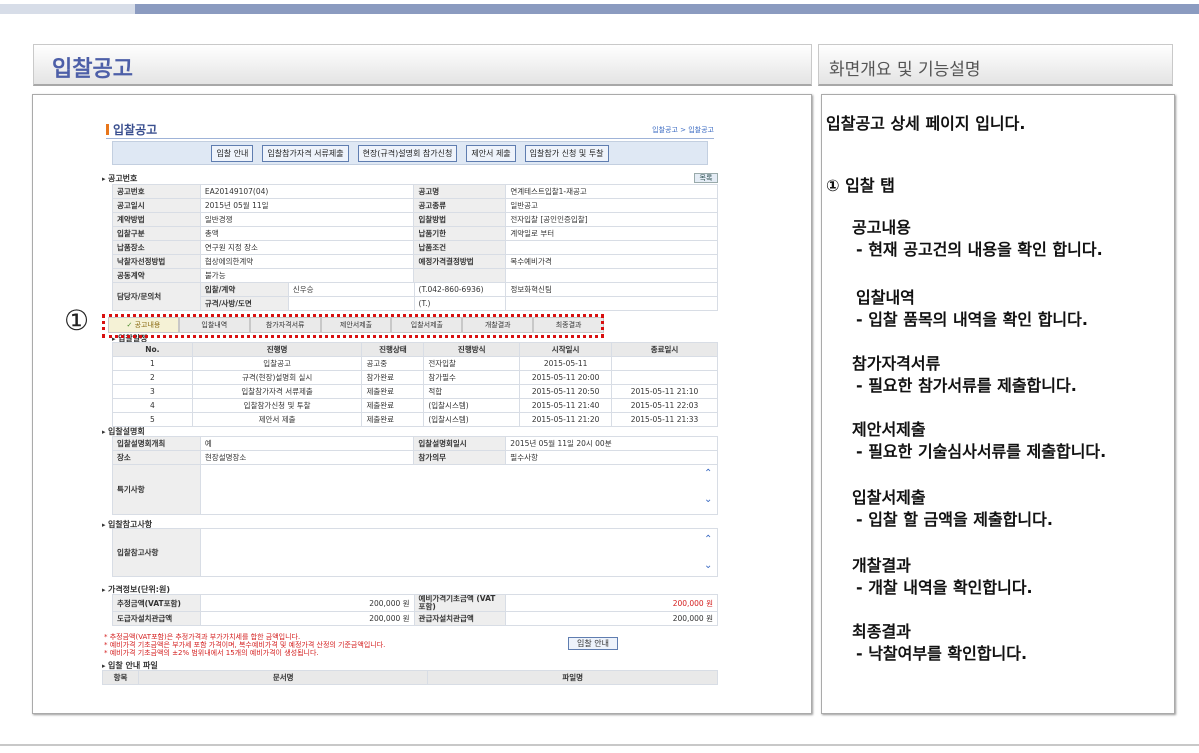  Describe the element at coordinates (305, 153) in the screenshot. I see `qualification-submit-button: 입찰참가자격 서류제출` at that location.